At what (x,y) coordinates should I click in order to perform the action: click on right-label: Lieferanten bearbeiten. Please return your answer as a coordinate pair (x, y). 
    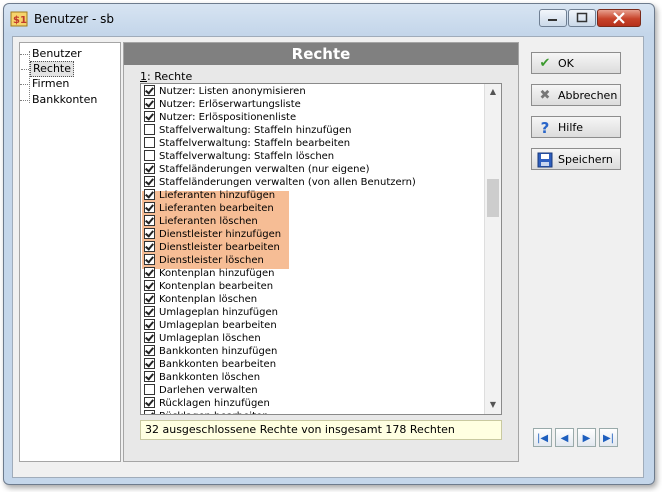
    Looking at the image, I should click on (216, 208).